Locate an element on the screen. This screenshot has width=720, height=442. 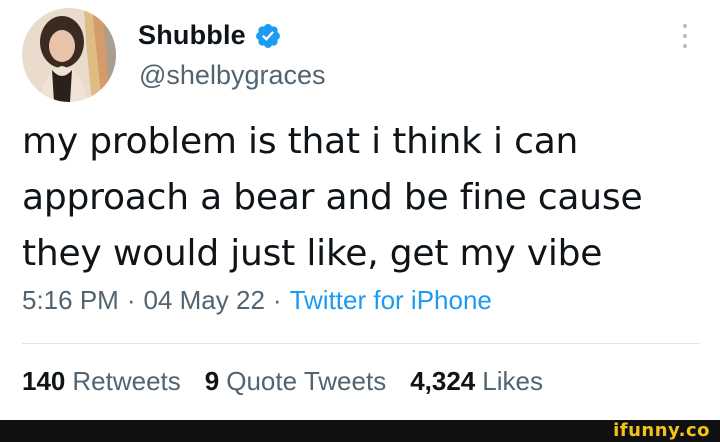
tweet-time: 5:16 PM is located at coordinates (70, 300).